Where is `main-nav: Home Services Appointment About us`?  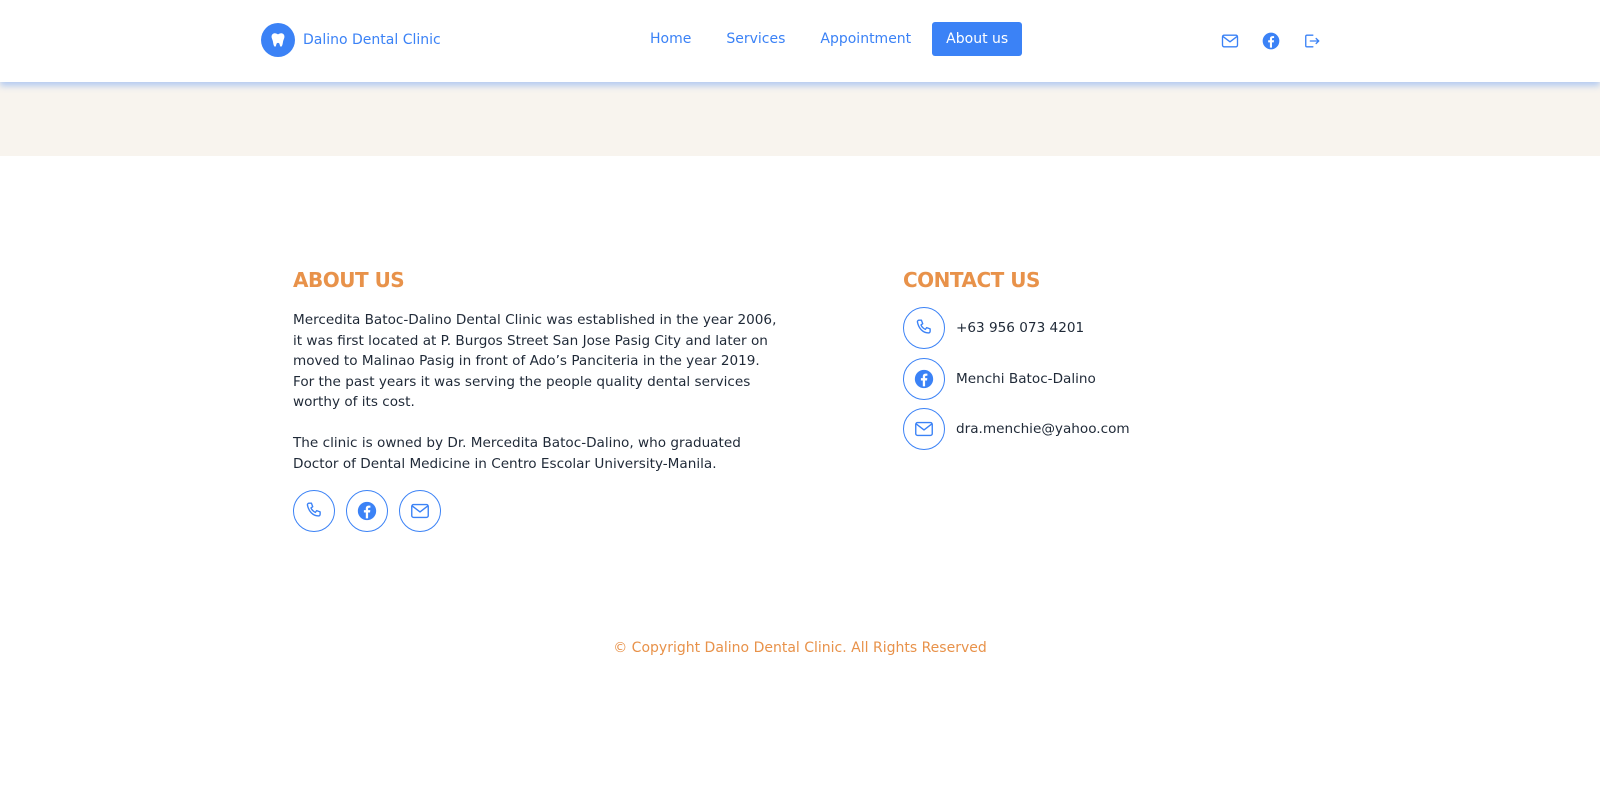
main-nav: Home Services Appointment About us is located at coordinates (832, 39).